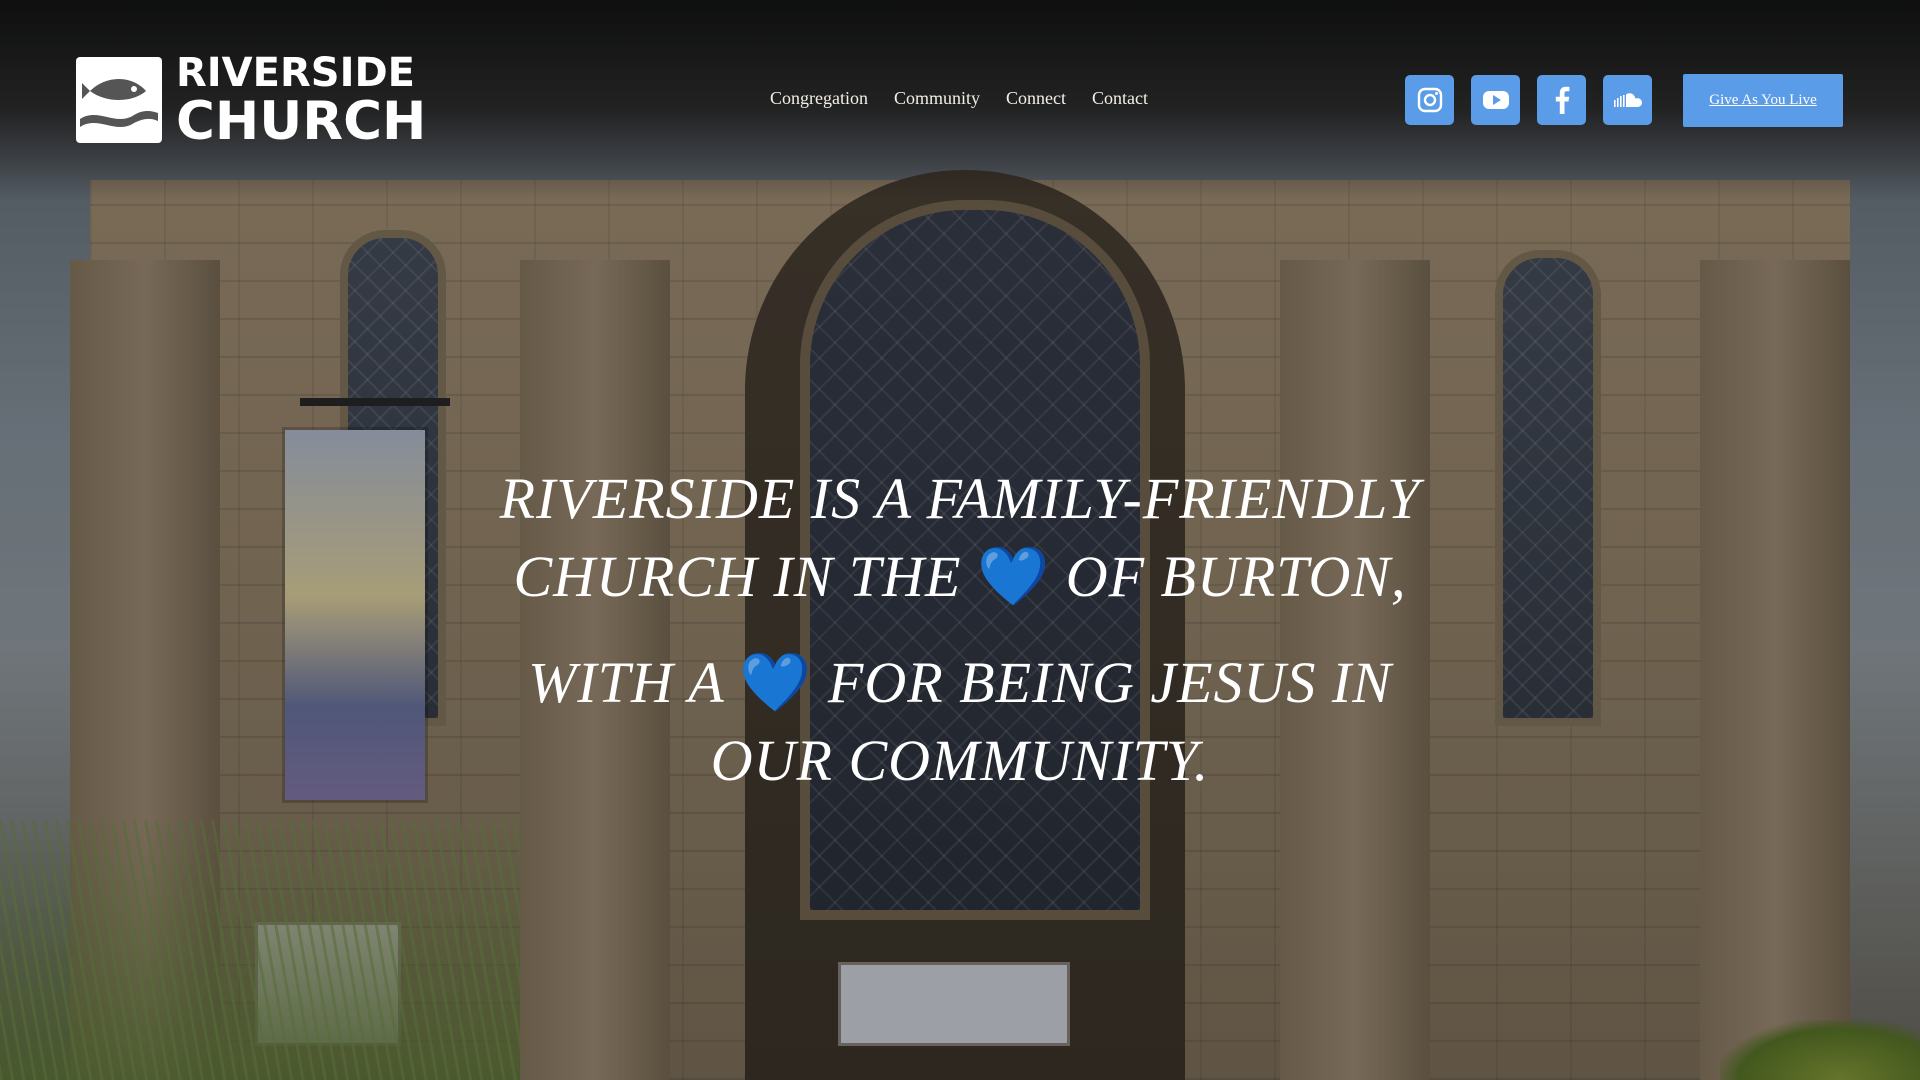  I want to click on soundcloud-icon, so click(1627, 100).